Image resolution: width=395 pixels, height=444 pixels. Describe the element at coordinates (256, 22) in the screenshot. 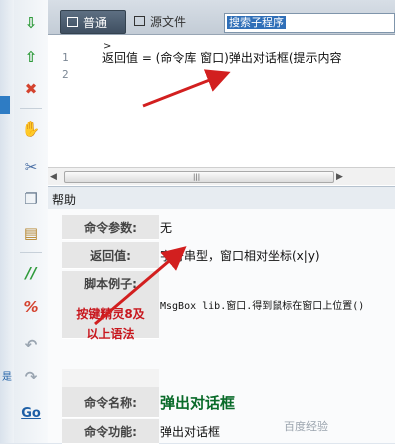

I see `search-input-value: 搜索子程序` at that location.